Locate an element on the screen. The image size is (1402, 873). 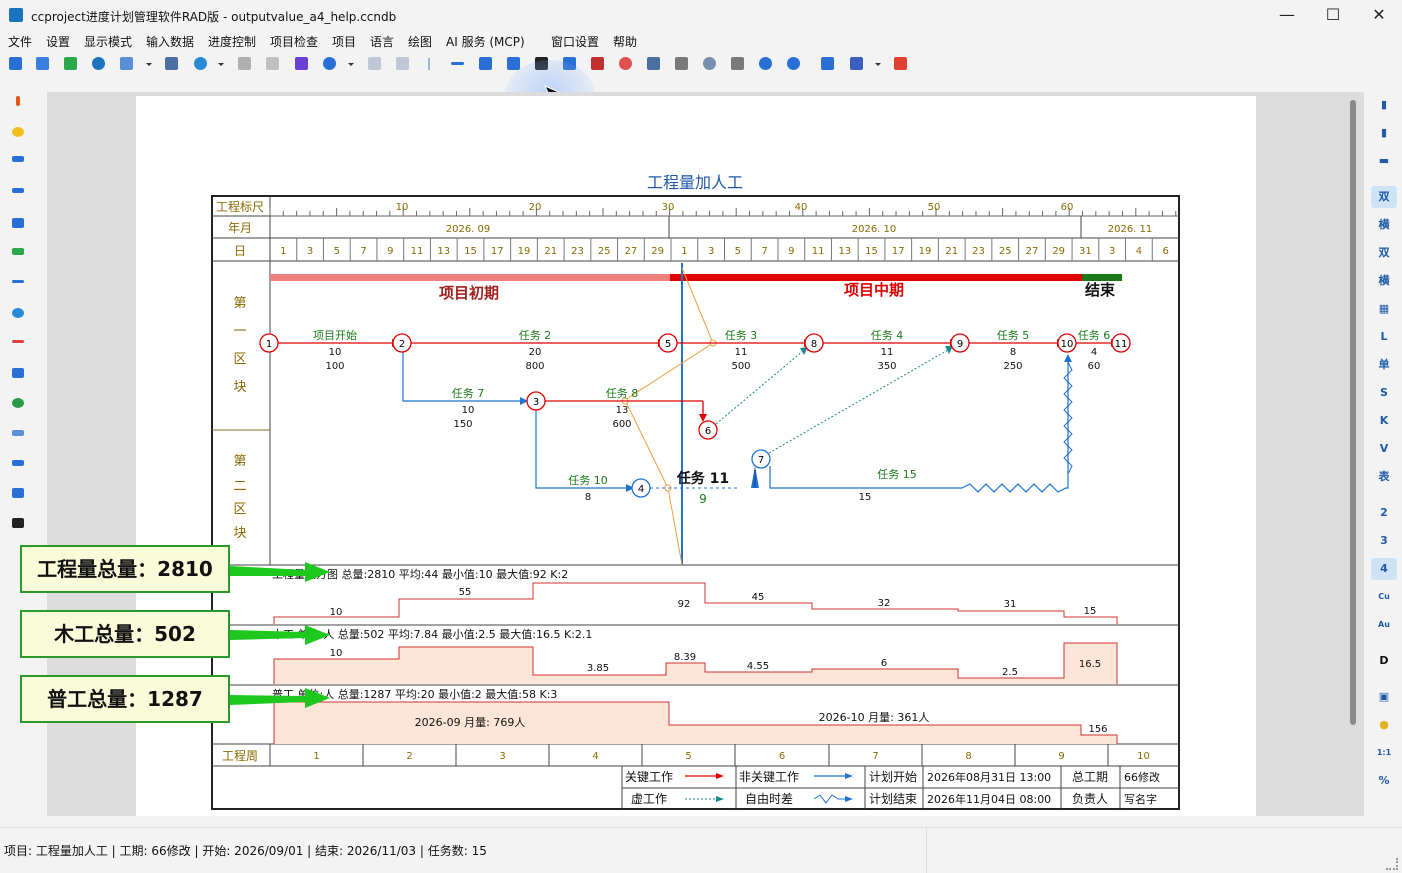
node-4: 4 is located at coordinates (641, 489).